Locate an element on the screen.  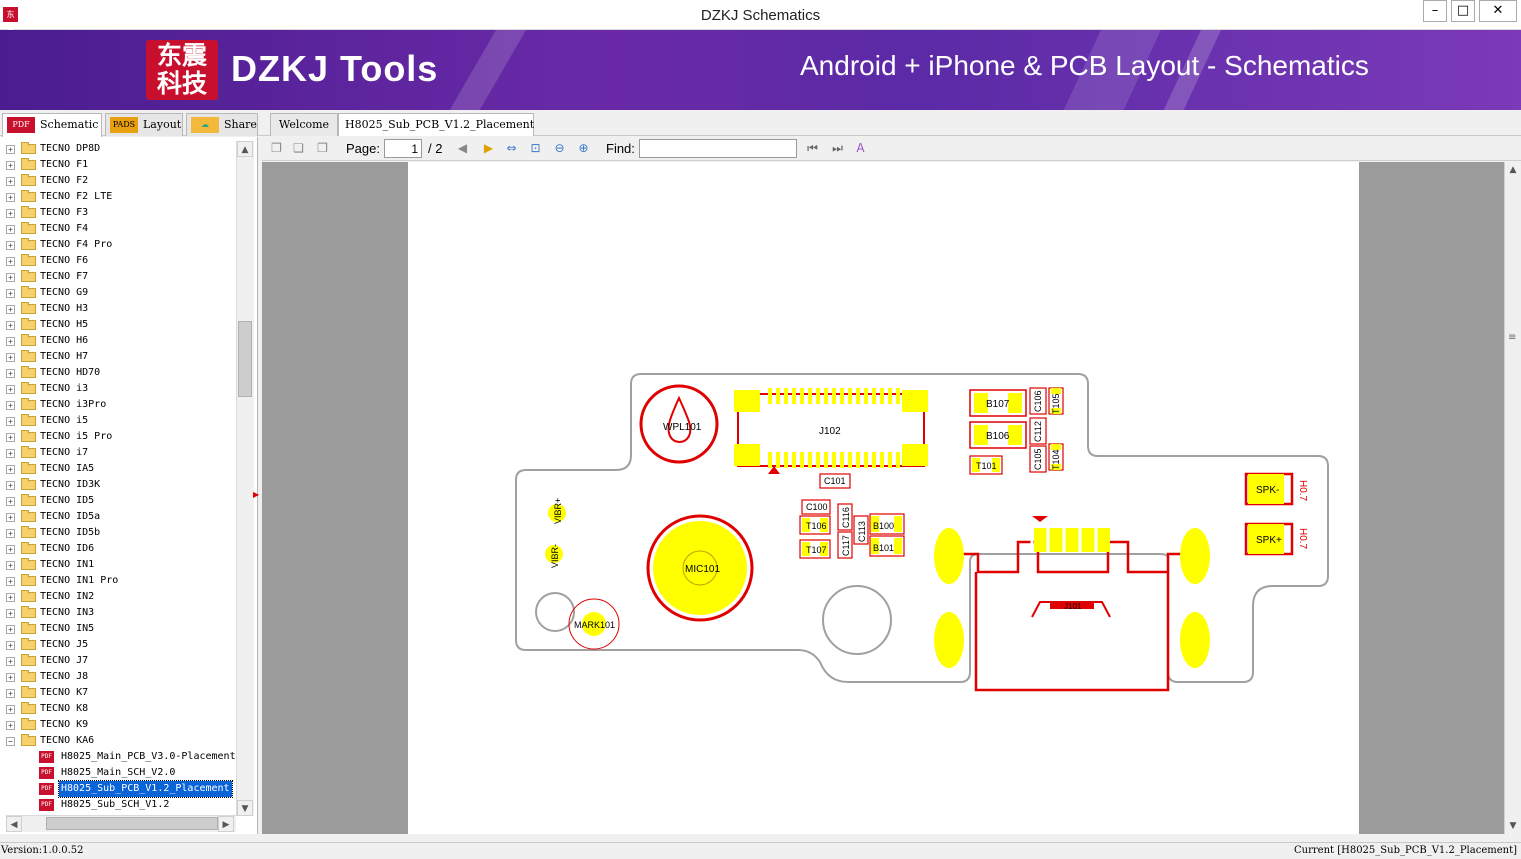
tree-folder-label: TECNO IN5 is located at coordinates (67, 628).